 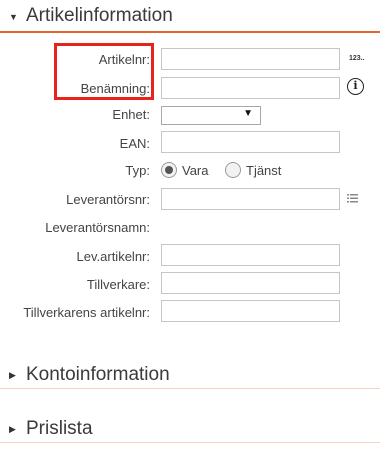 What do you see at coordinates (190, 16) in the screenshot?
I see `section-artikelinformation: ▼ Artikelinformation` at bounding box center [190, 16].